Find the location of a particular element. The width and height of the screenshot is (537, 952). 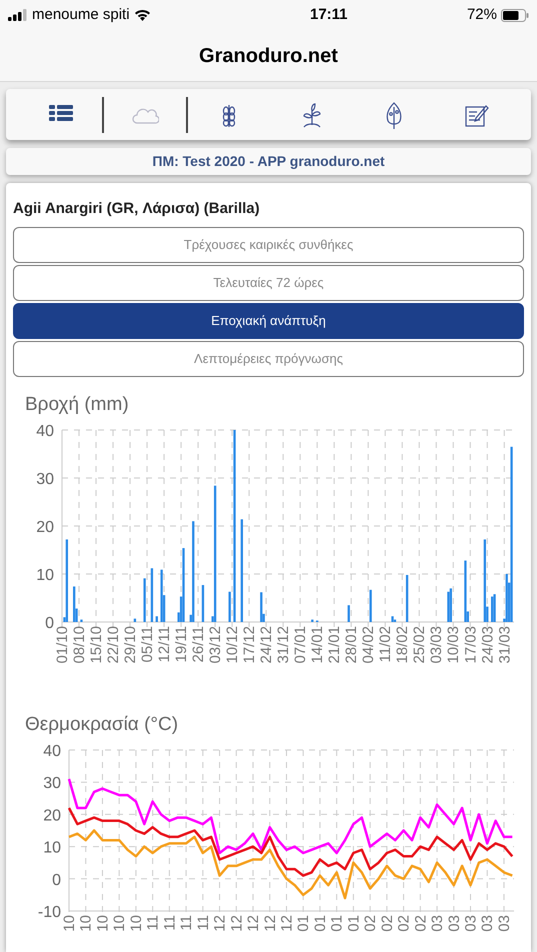

tab-button: Τρέχουσες καιρικές συνθήκες is located at coordinates (268, 244).